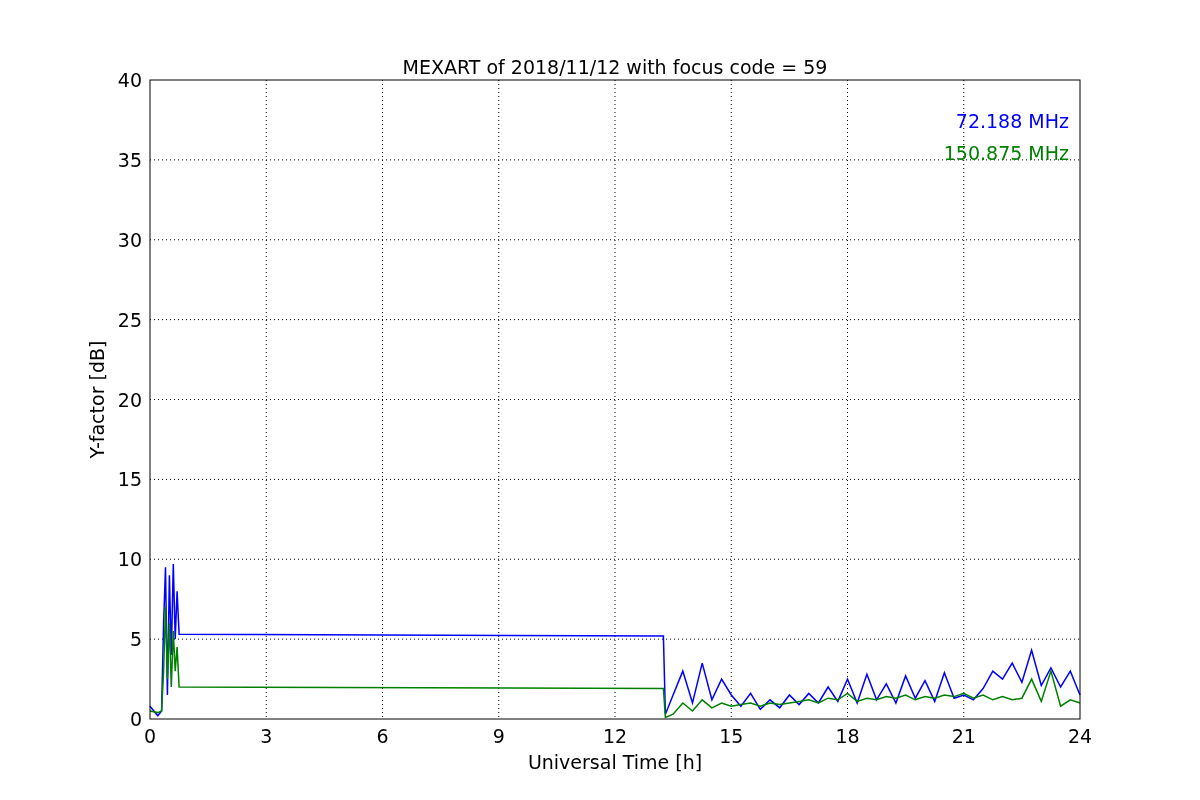  I want to click on legend-label: 72.188 MHz, so click(1012, 121).